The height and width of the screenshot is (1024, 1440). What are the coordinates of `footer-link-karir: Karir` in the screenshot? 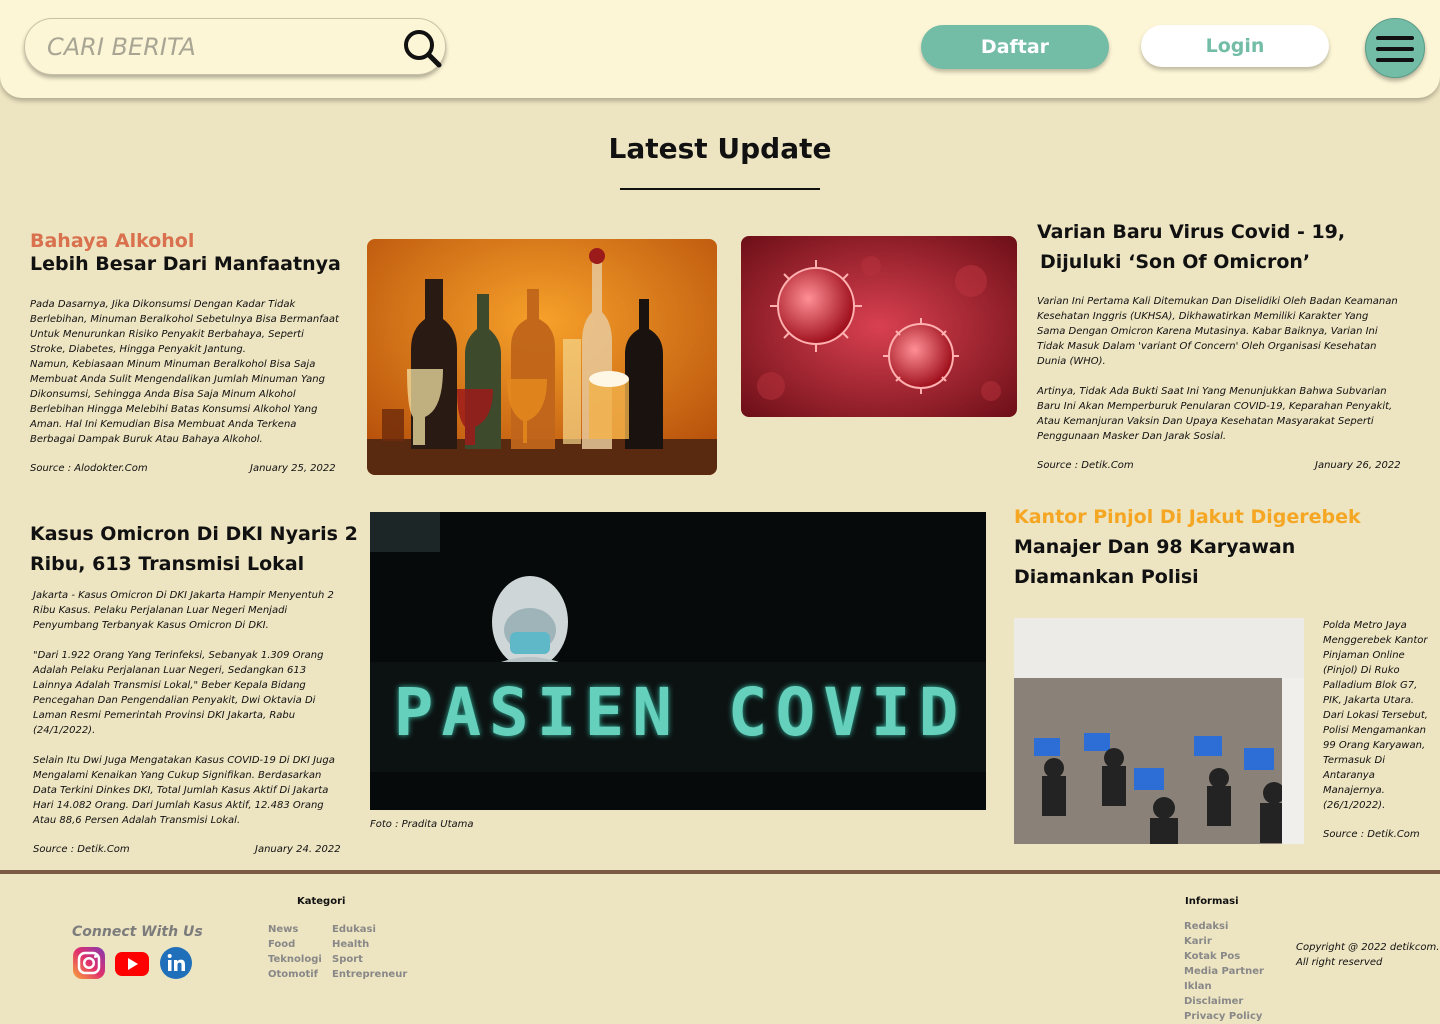 It's located at (1198, 941).